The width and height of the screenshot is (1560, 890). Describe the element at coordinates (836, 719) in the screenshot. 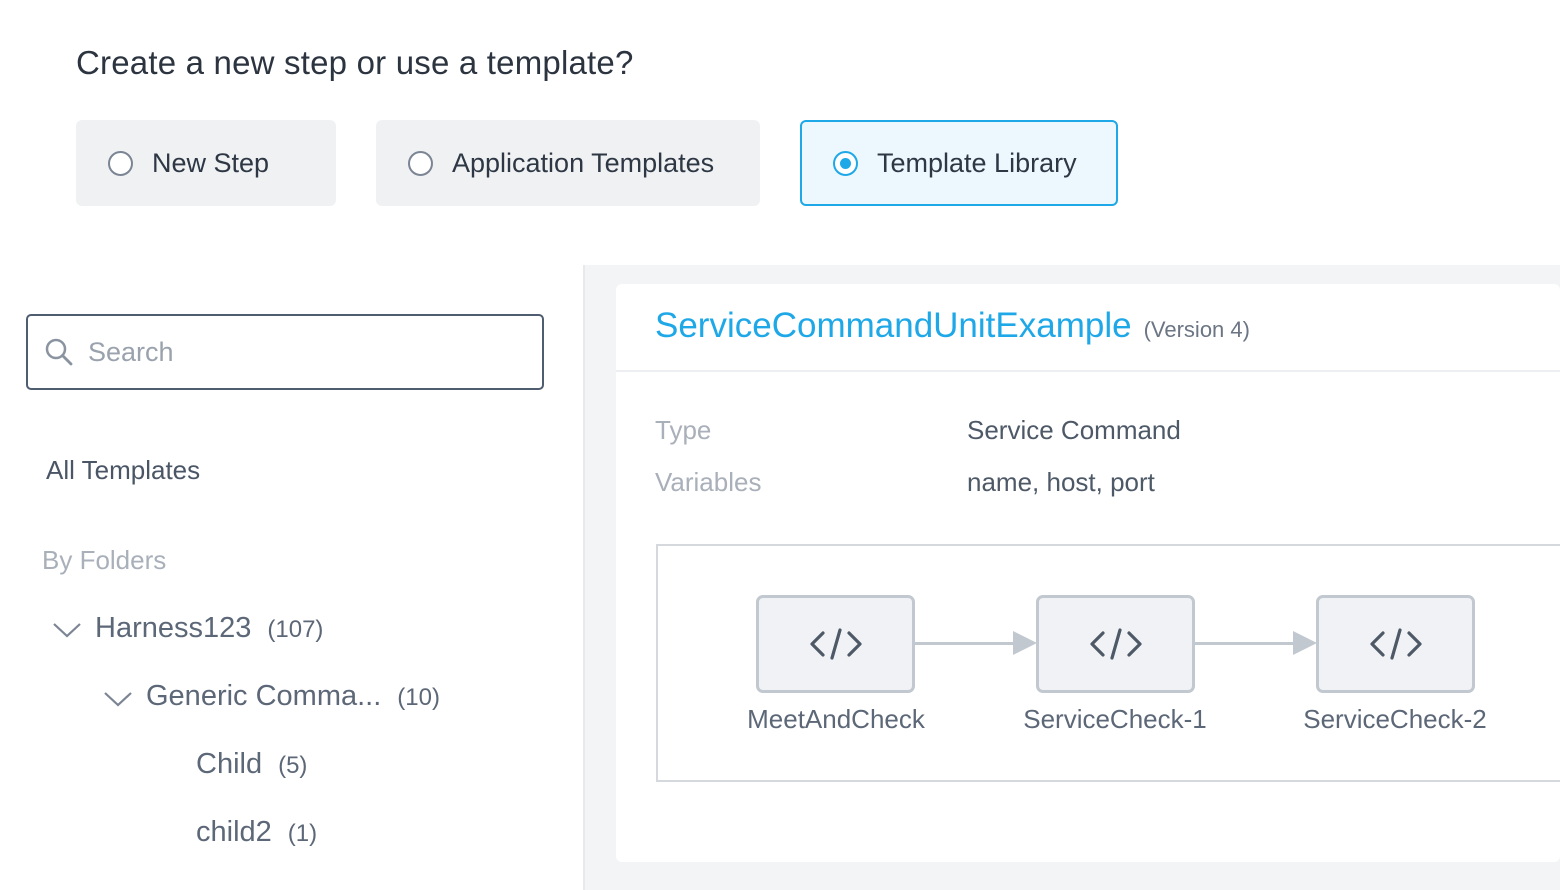

I see `step-label: MeetAndCheck` at that location.